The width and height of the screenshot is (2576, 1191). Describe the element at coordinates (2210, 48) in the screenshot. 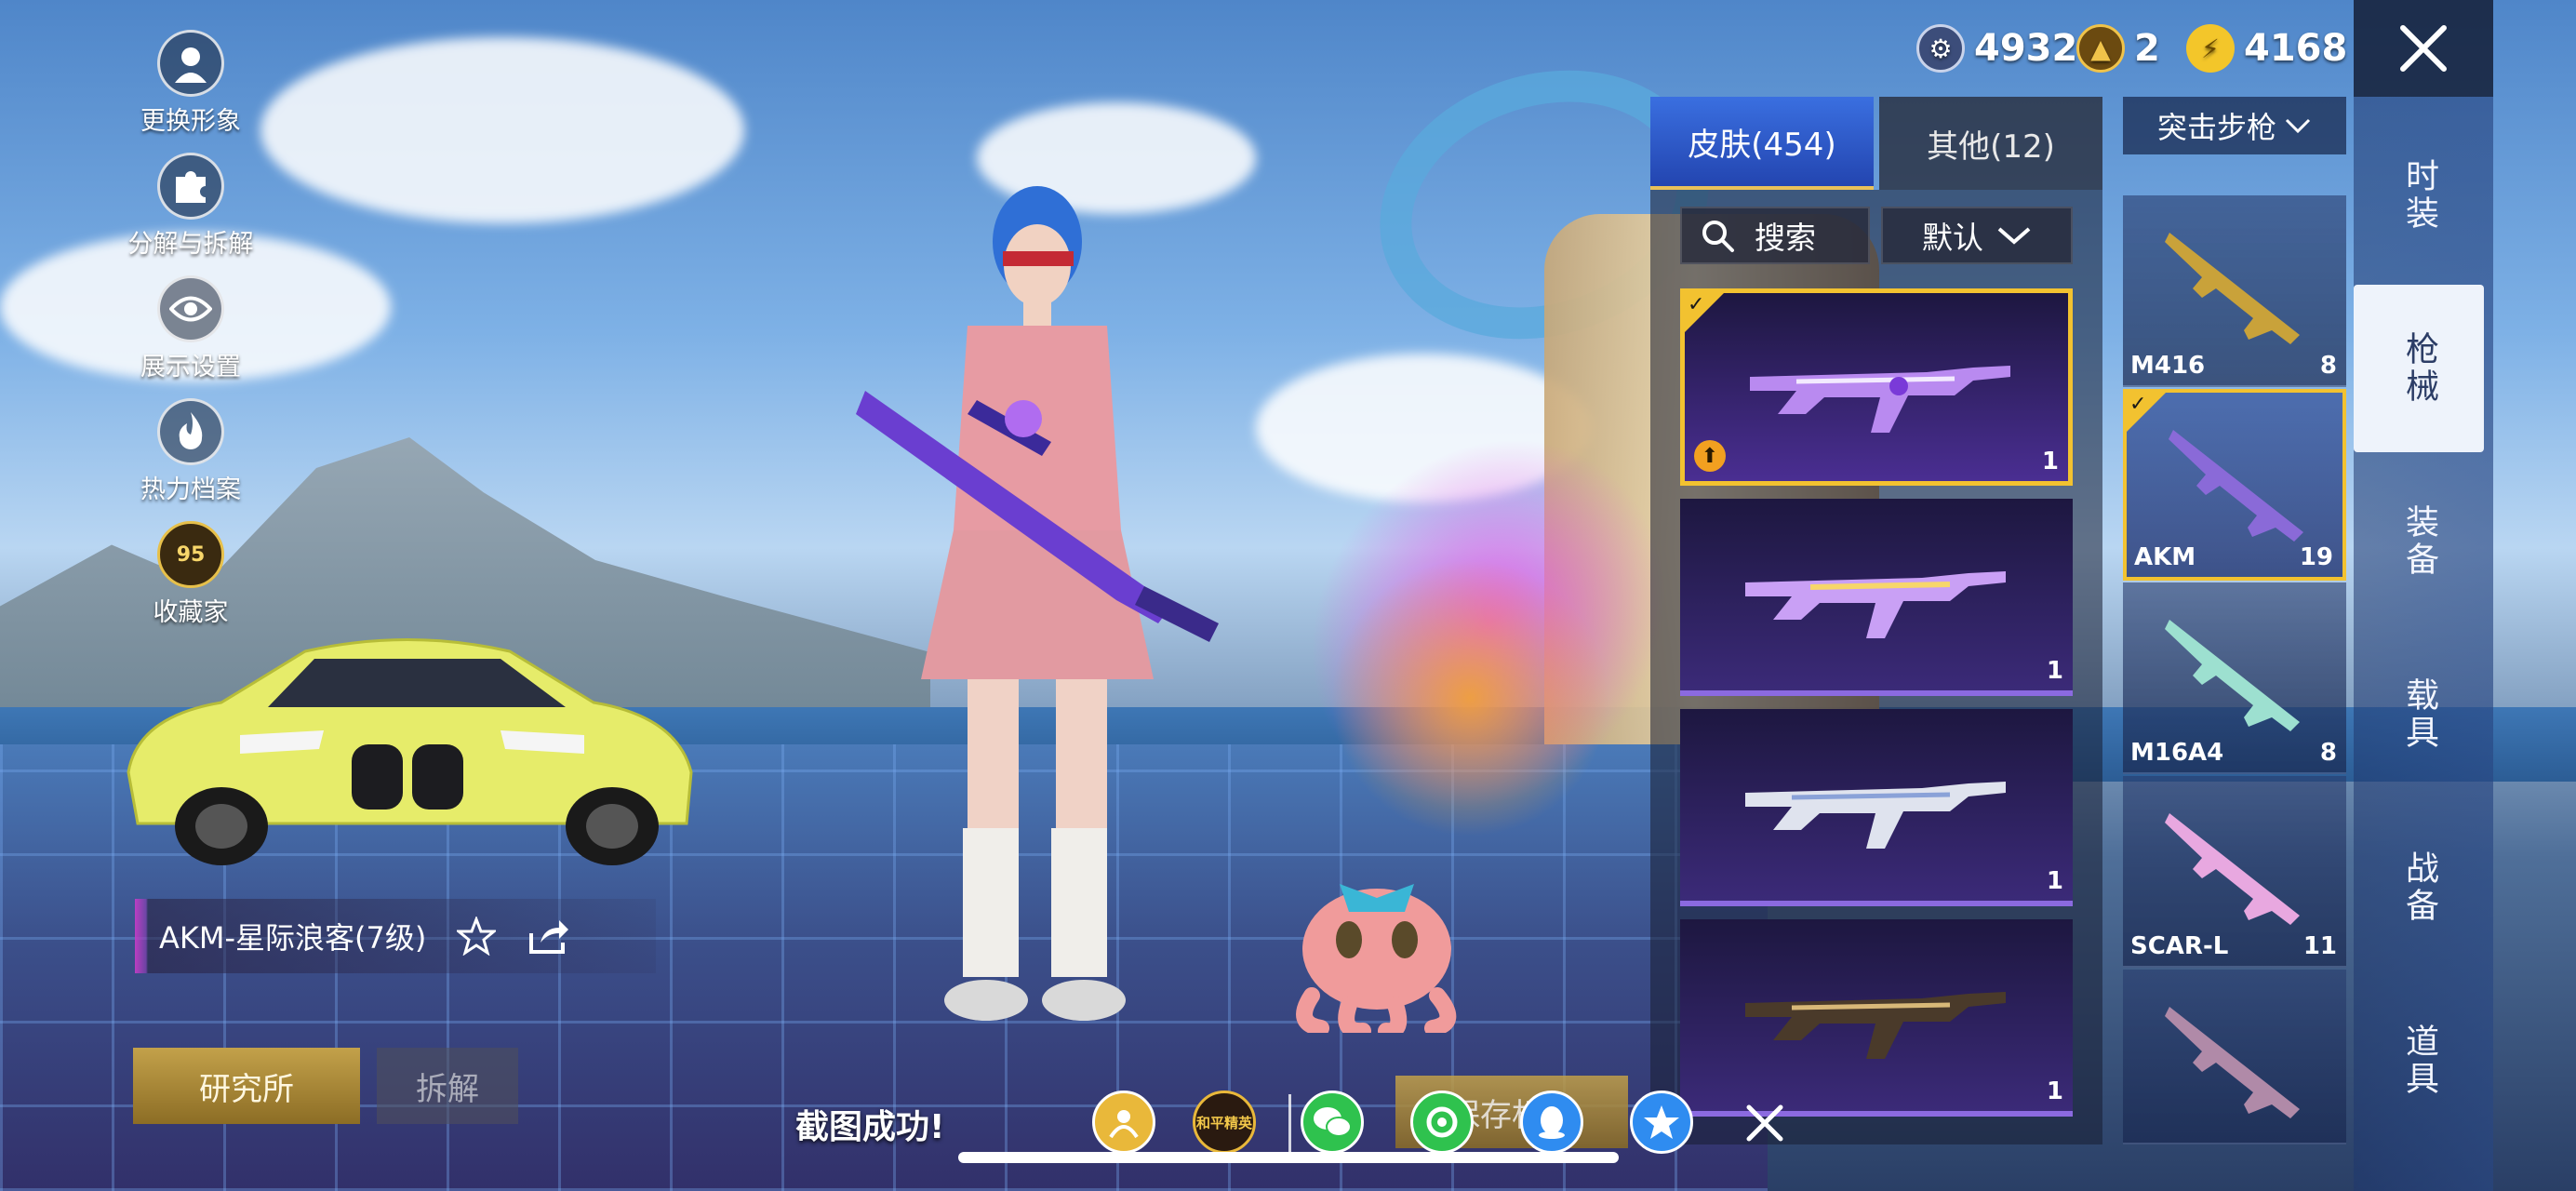

I see `lightning-coin-icon: ⚡` at that location.